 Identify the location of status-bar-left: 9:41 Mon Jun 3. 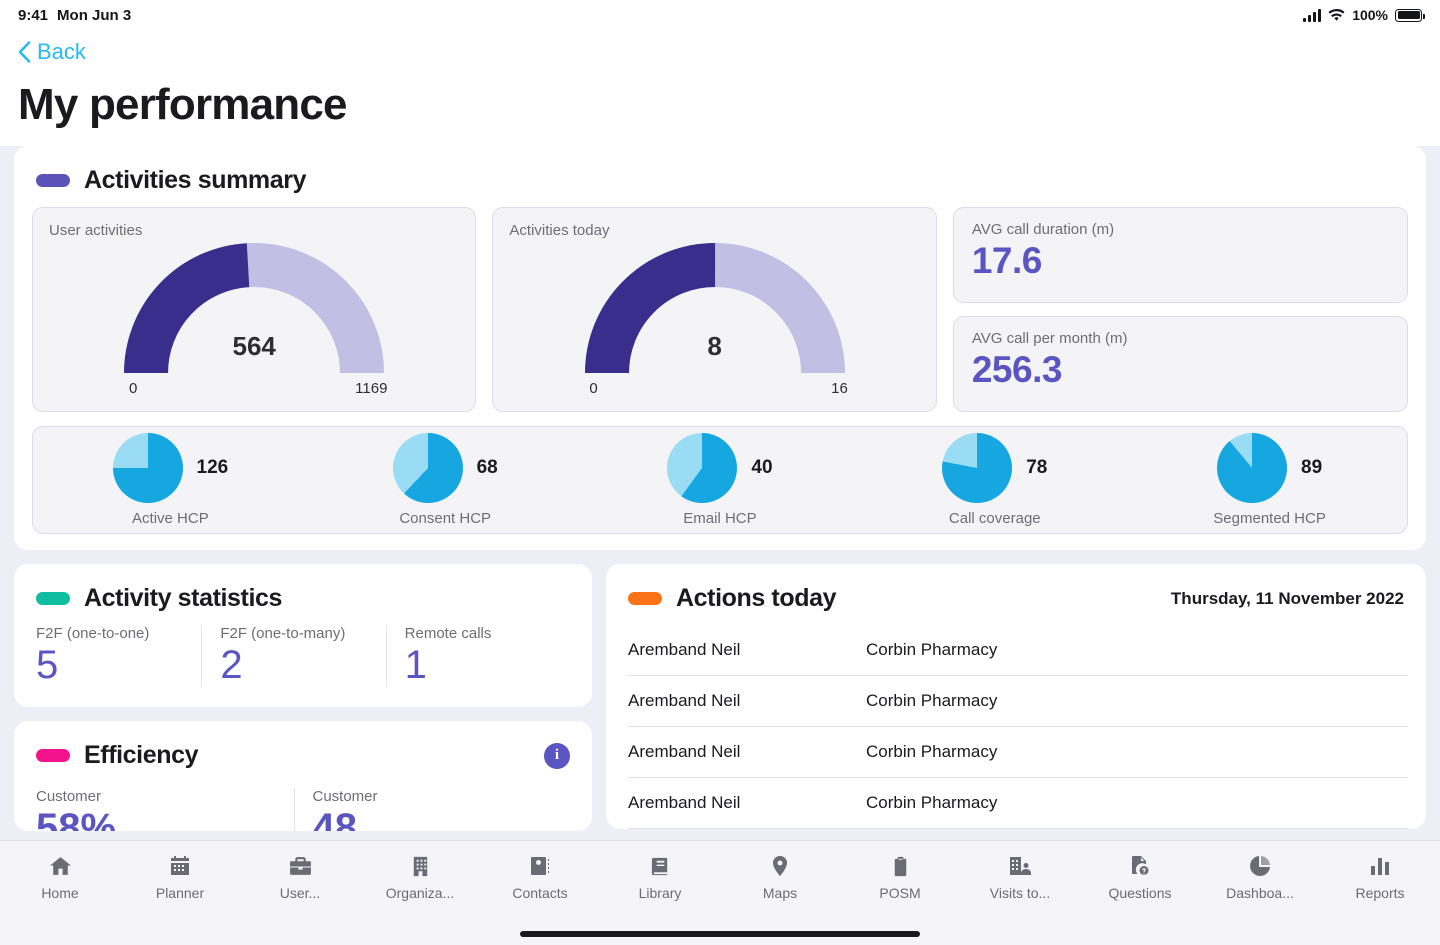
(74, 15).